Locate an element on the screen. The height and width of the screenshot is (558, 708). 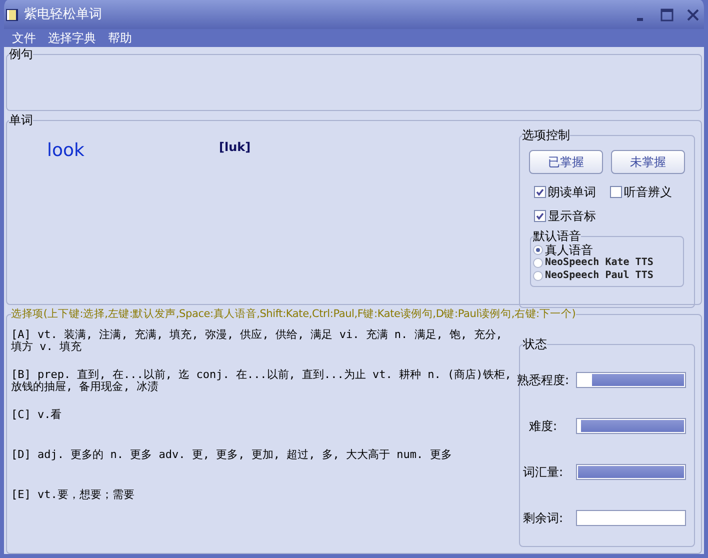
menu-item: 帮助 is located at coordinates (120, 38).